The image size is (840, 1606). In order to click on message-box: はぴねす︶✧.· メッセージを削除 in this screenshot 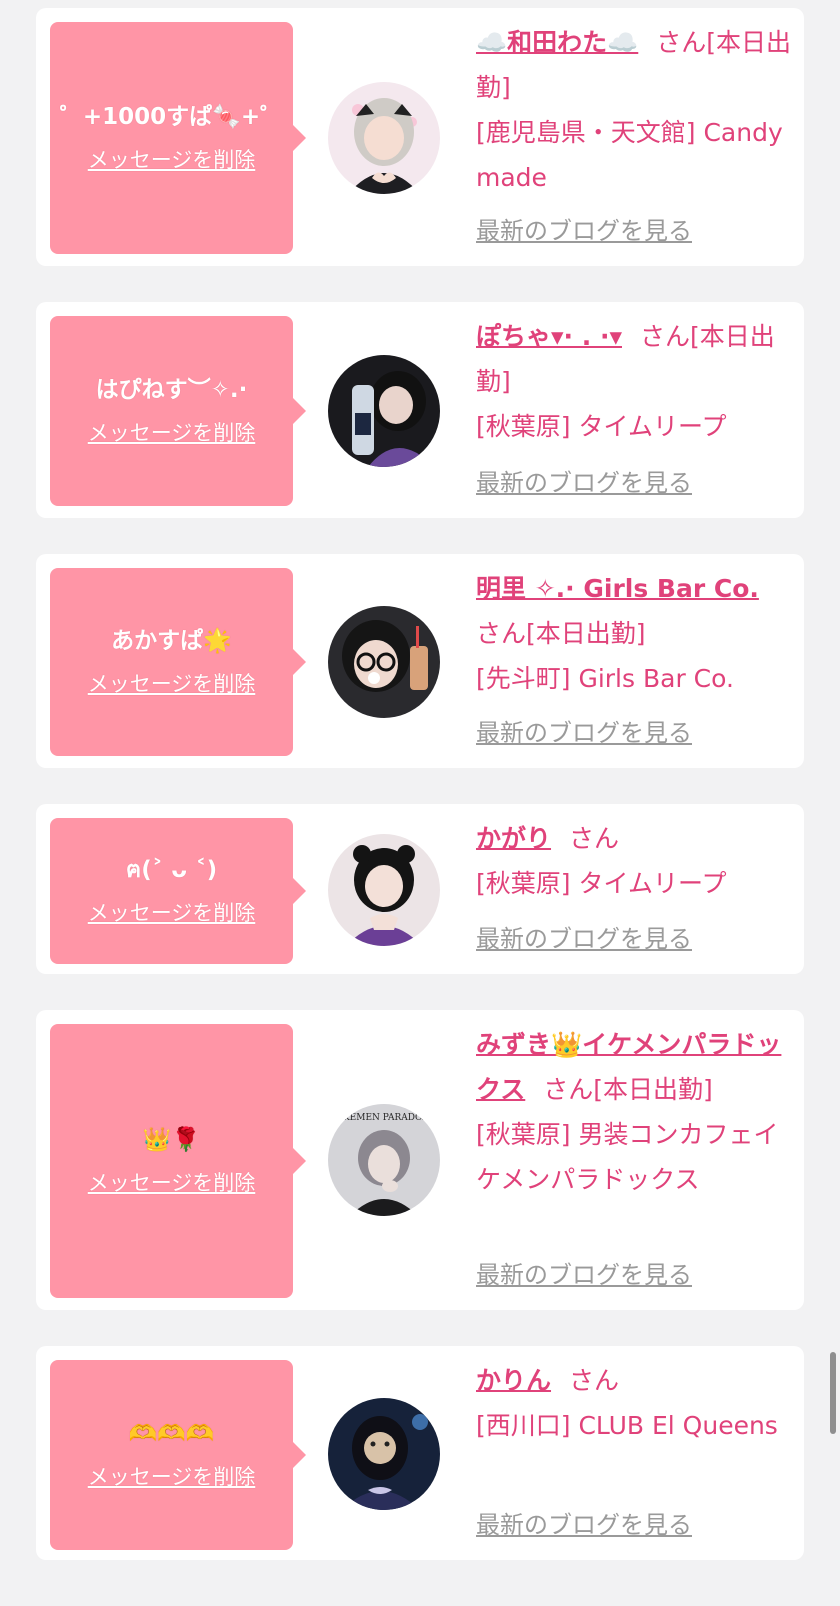, I will do `click(178, 411)`.